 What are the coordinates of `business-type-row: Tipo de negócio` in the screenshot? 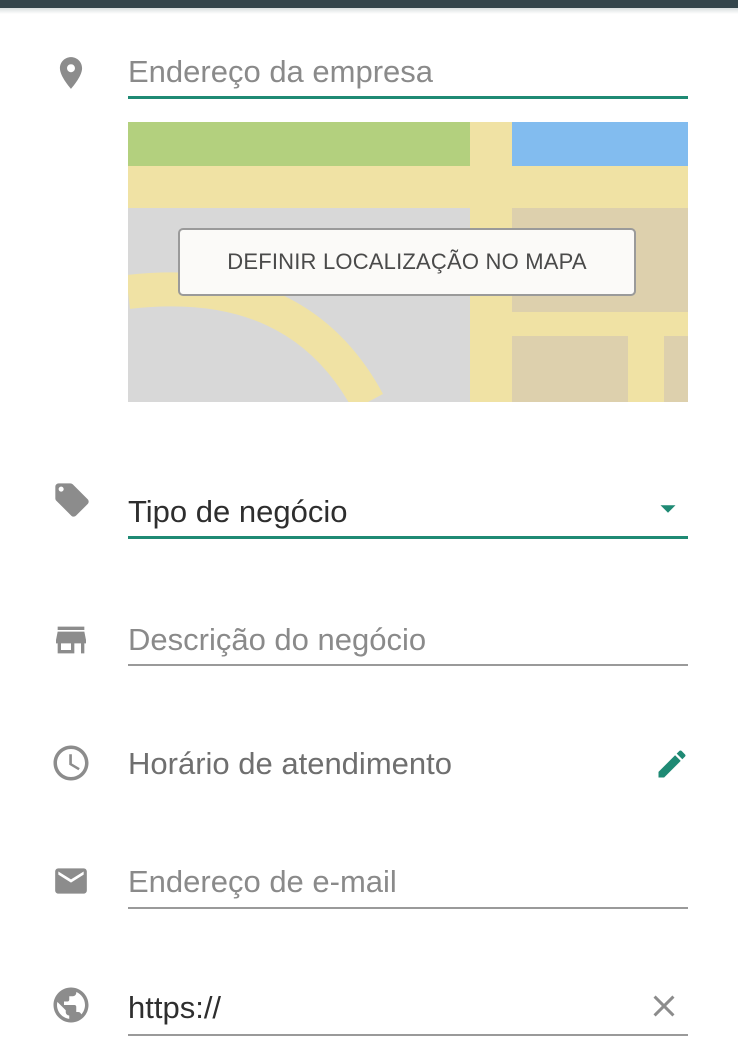 It's located at (369, 513).